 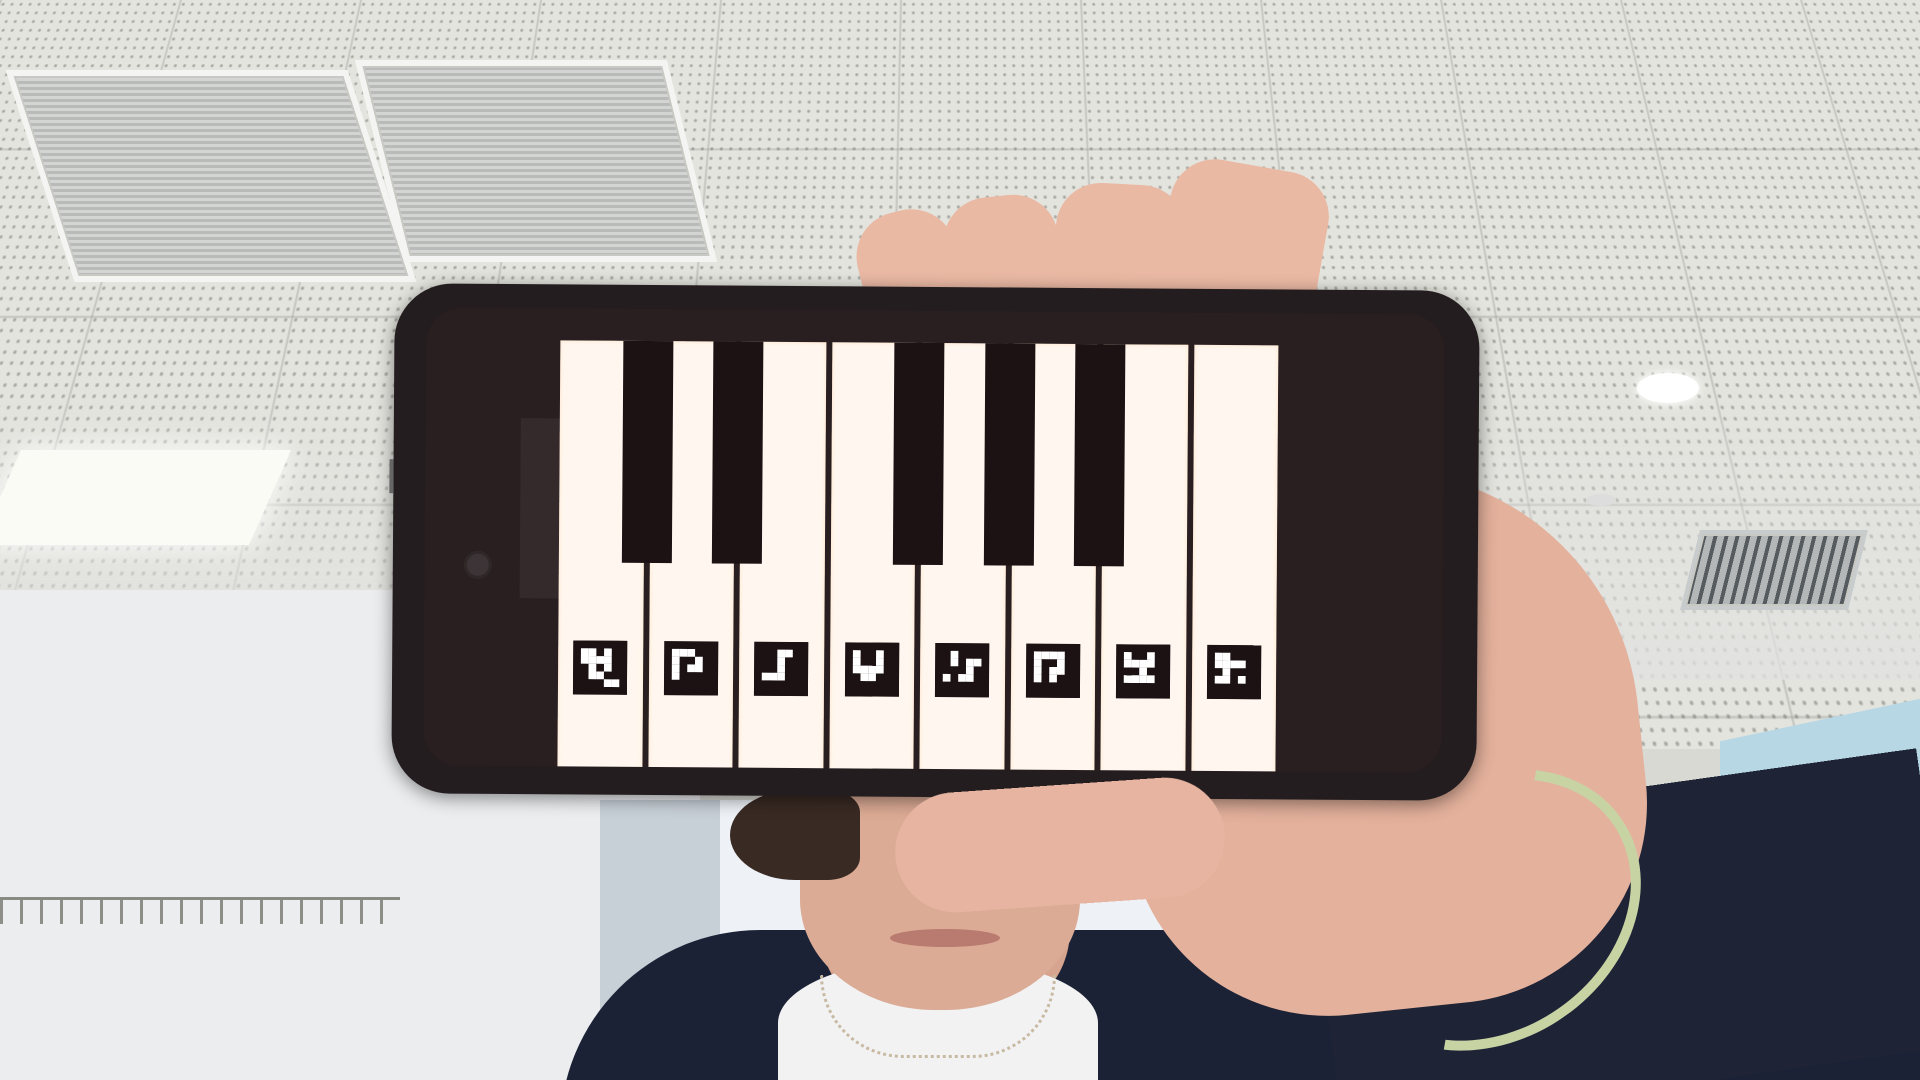 I want to click on ceiling-light, so click(x=146, y=497).